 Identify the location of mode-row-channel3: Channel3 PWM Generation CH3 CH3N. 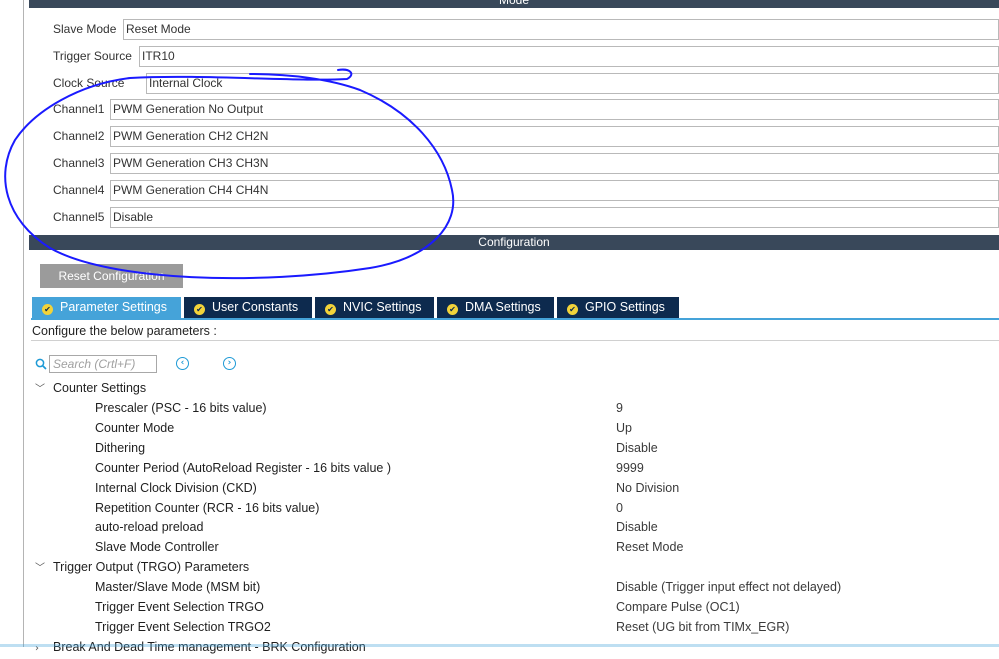
(526, 164).